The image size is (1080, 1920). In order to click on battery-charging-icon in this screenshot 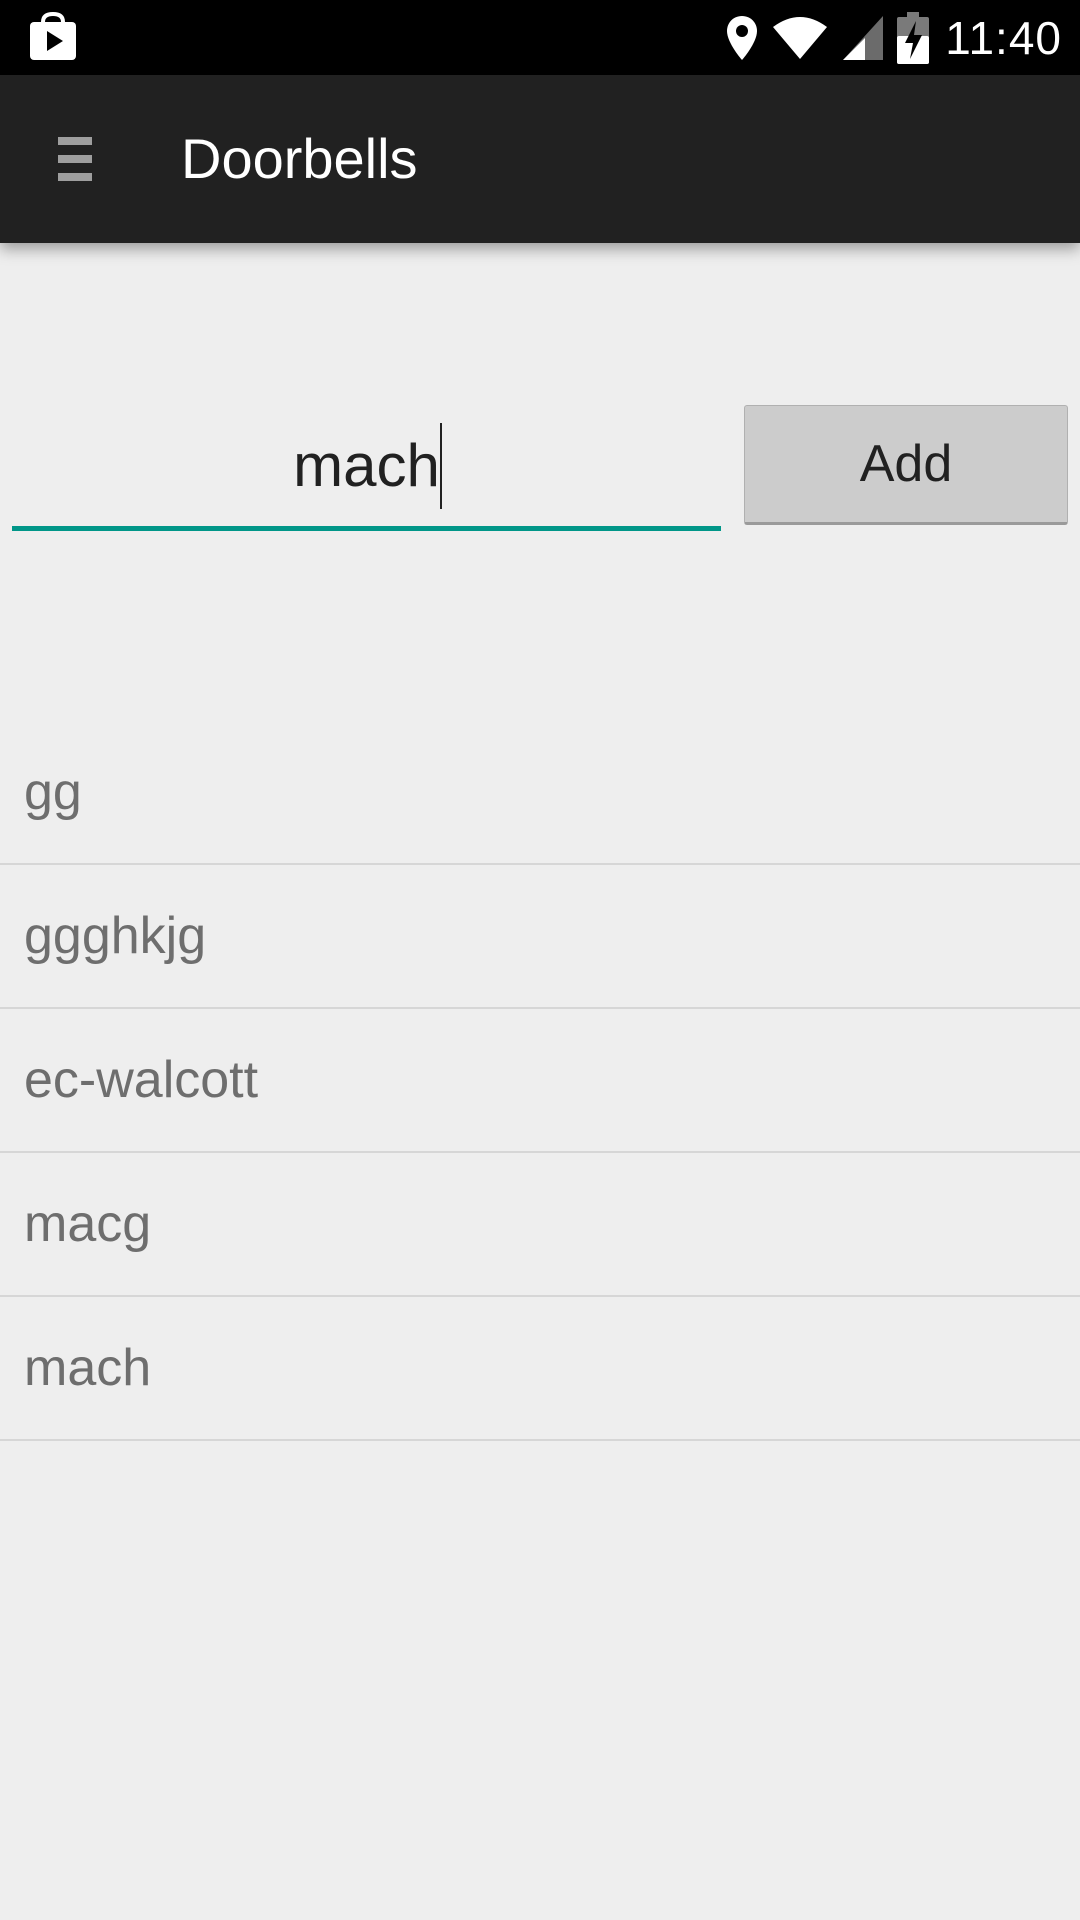, I will do `click(913, 37)`.